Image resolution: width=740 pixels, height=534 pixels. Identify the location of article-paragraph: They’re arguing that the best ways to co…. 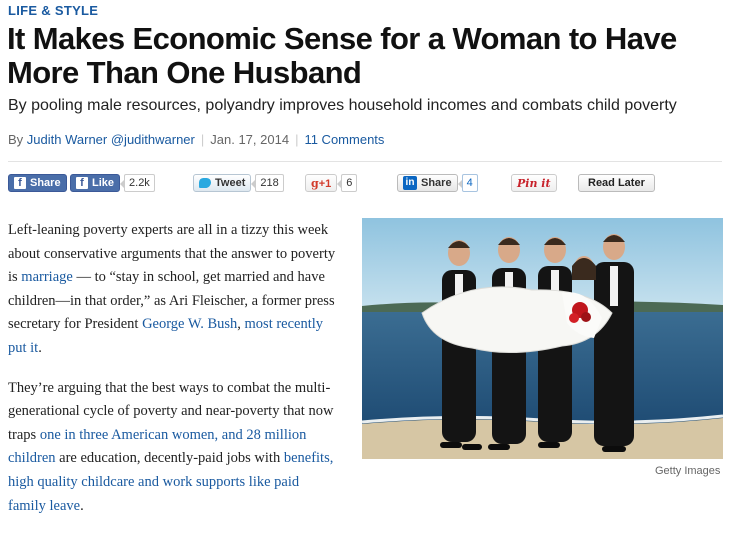
(173, 448).